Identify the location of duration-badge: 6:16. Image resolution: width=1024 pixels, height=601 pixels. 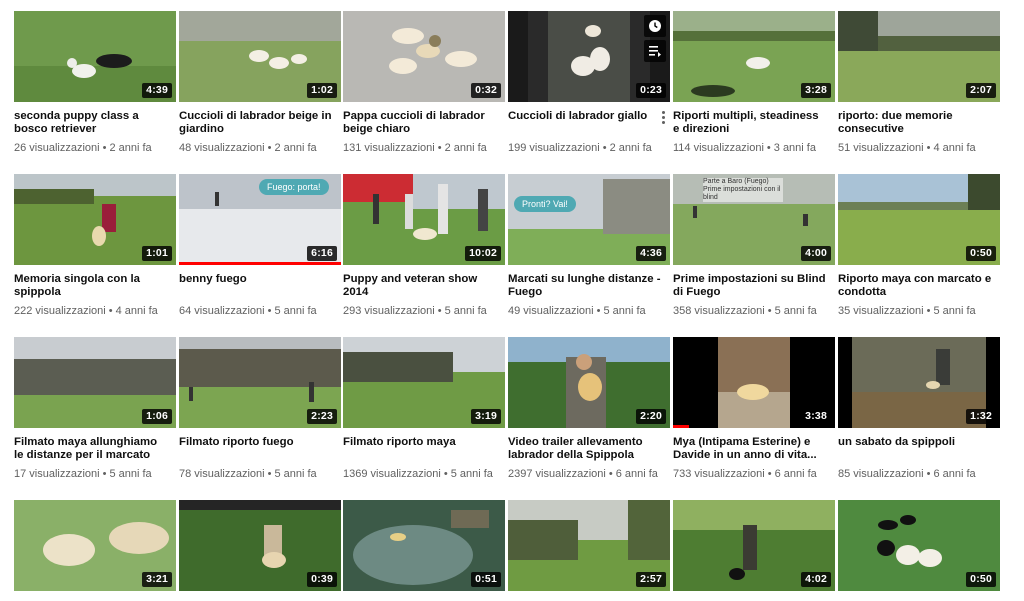
(322, 253).